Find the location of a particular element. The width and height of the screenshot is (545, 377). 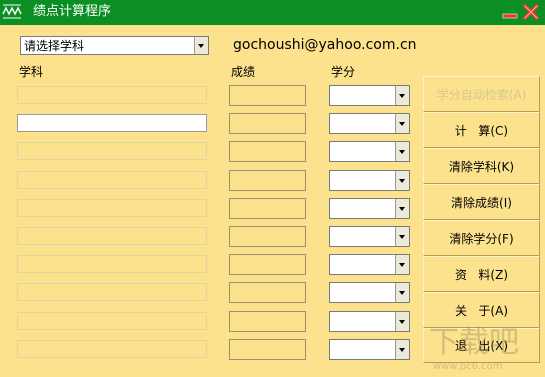

button-label: 清除学分(F) is located at coordinates (481, 238).